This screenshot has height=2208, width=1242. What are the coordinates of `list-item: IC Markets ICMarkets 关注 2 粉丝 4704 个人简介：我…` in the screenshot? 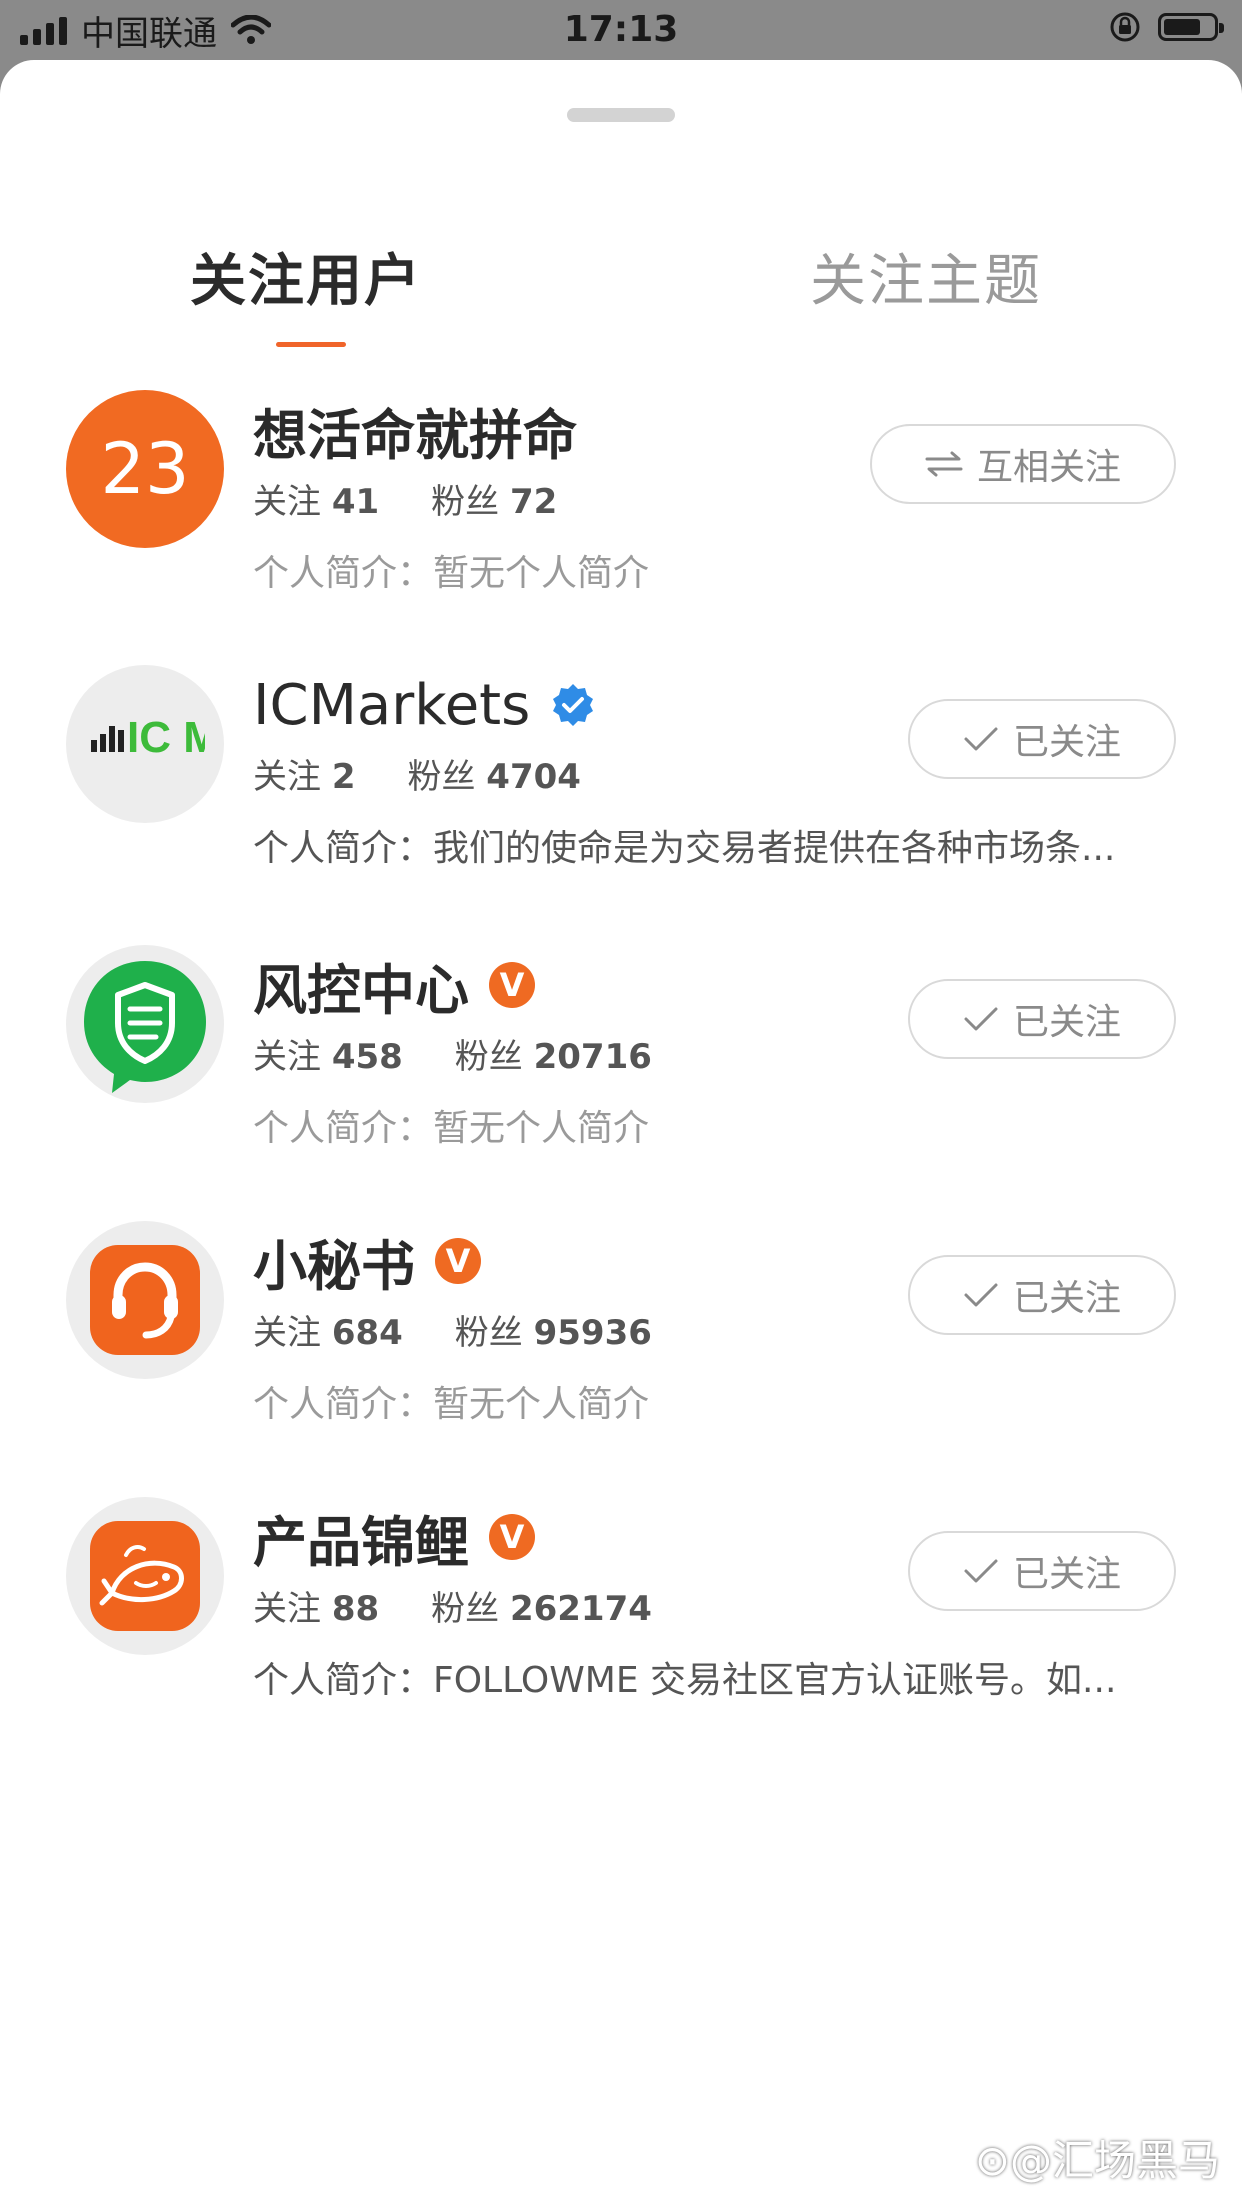 It's located at (621, 800).